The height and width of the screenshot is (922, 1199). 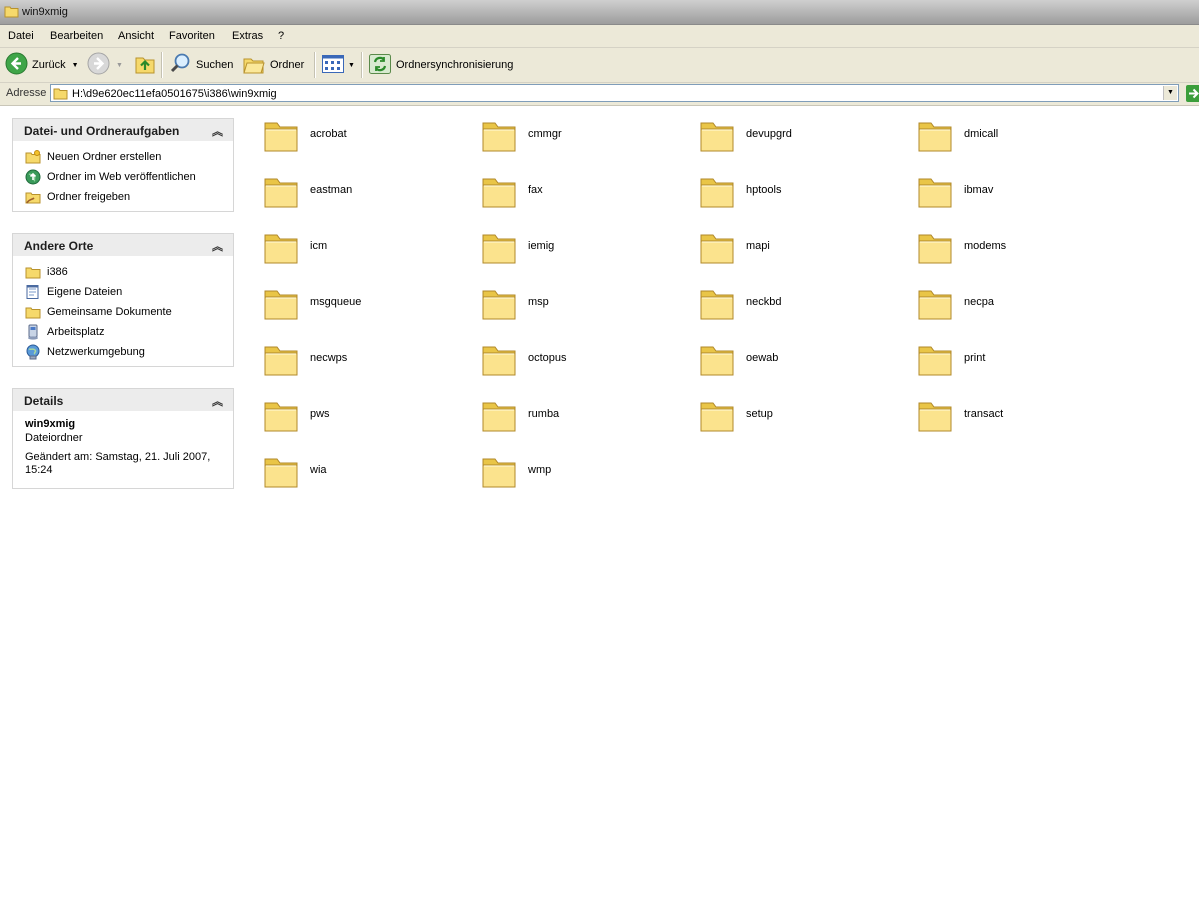 What do you see at coordinates (75, 65) in the screenshot?
I see `back-dropdown-icon: ▼` at bounding box center [75, 65].